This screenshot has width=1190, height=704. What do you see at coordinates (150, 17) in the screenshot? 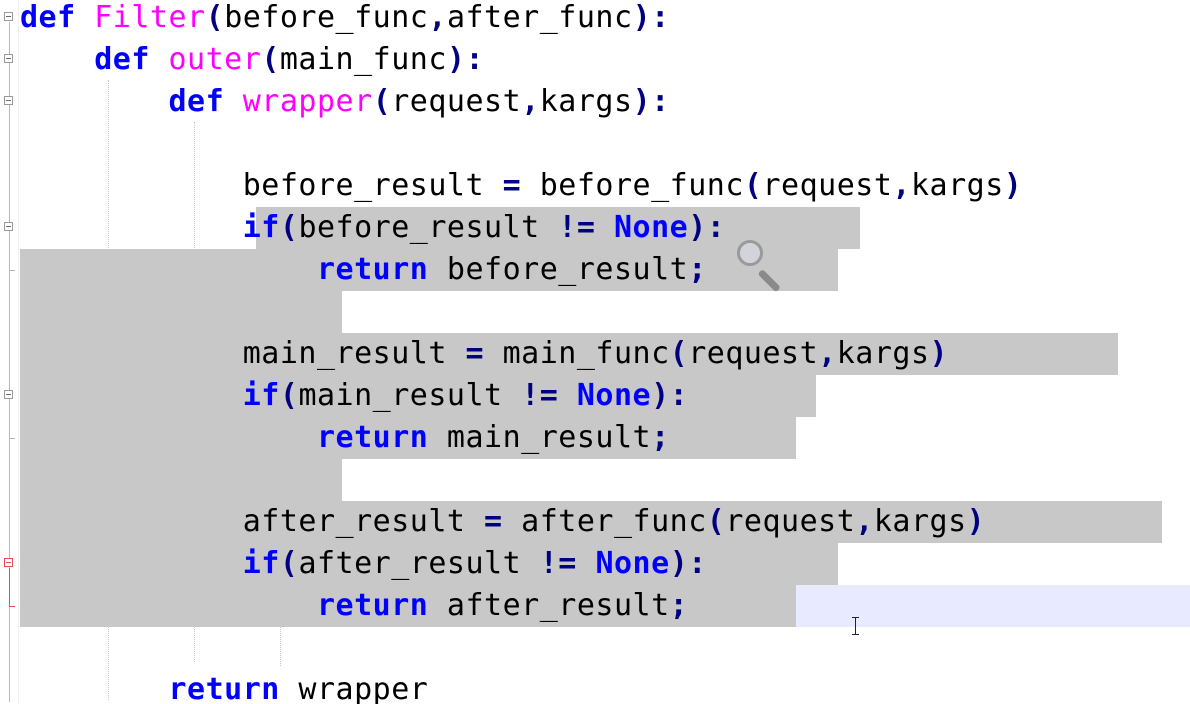
I see `code-token: Filter` at bounding box center [150, 17].